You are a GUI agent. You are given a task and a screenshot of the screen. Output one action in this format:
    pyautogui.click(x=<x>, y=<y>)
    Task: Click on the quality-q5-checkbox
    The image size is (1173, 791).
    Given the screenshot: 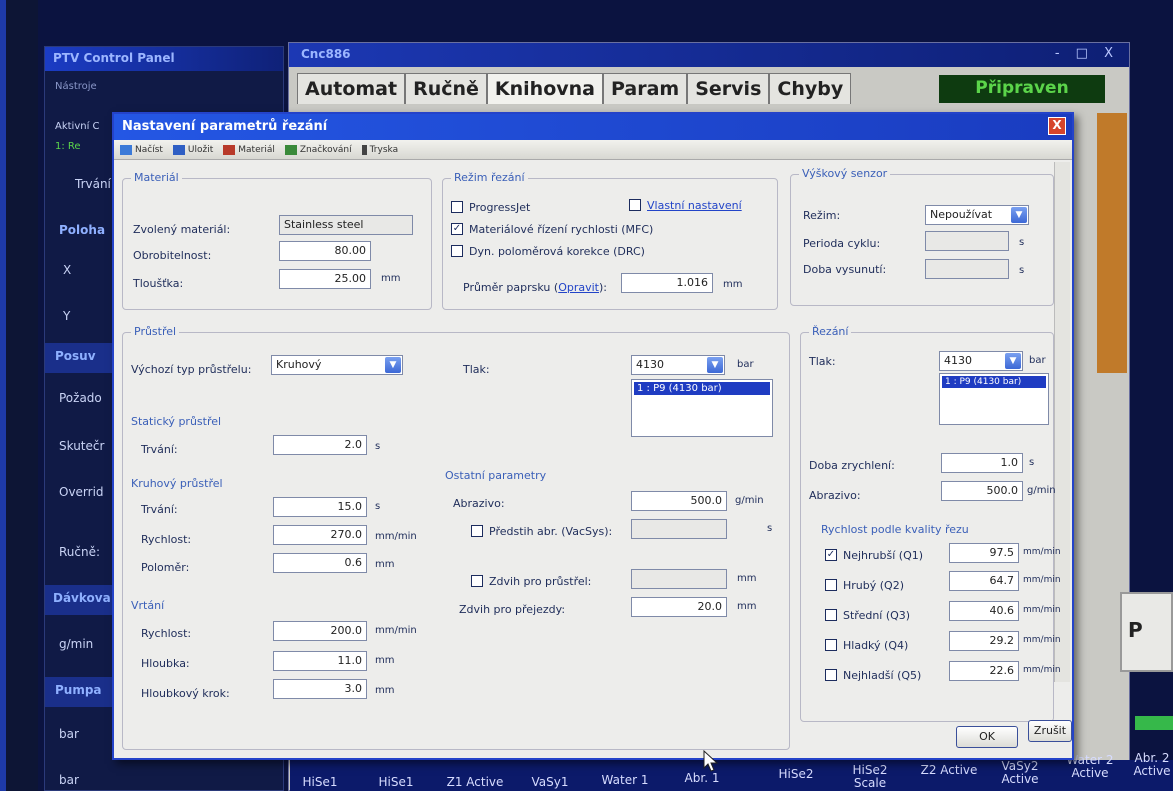 What is the action you would take?
    pyautogui.click(x=831, y=675)
    